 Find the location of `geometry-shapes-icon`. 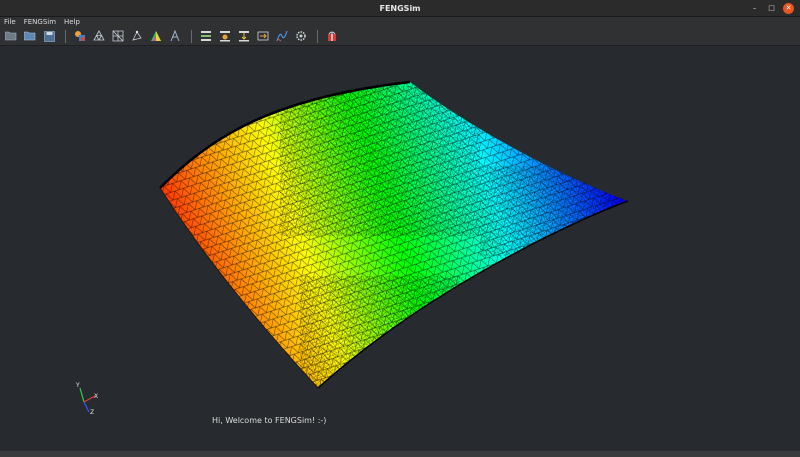

geometry-shapes-icon is located at coordinates (80, 36).